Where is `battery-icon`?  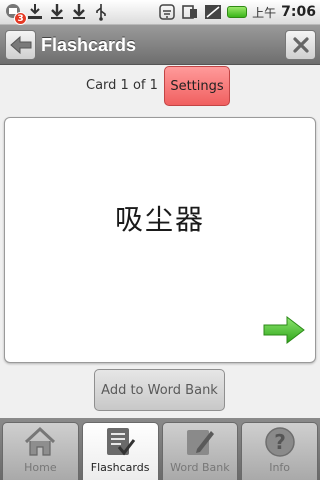 battery-icon is located at coordinates (237, 12).